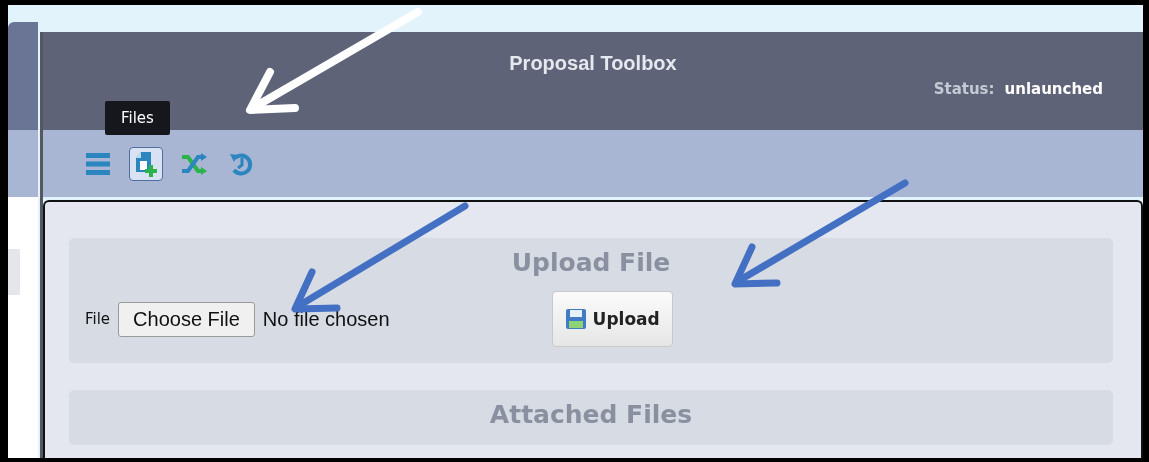  Describe the element at coordinates (326, 319) in the screenshot. I see `file-status: No file chosen` at that location.